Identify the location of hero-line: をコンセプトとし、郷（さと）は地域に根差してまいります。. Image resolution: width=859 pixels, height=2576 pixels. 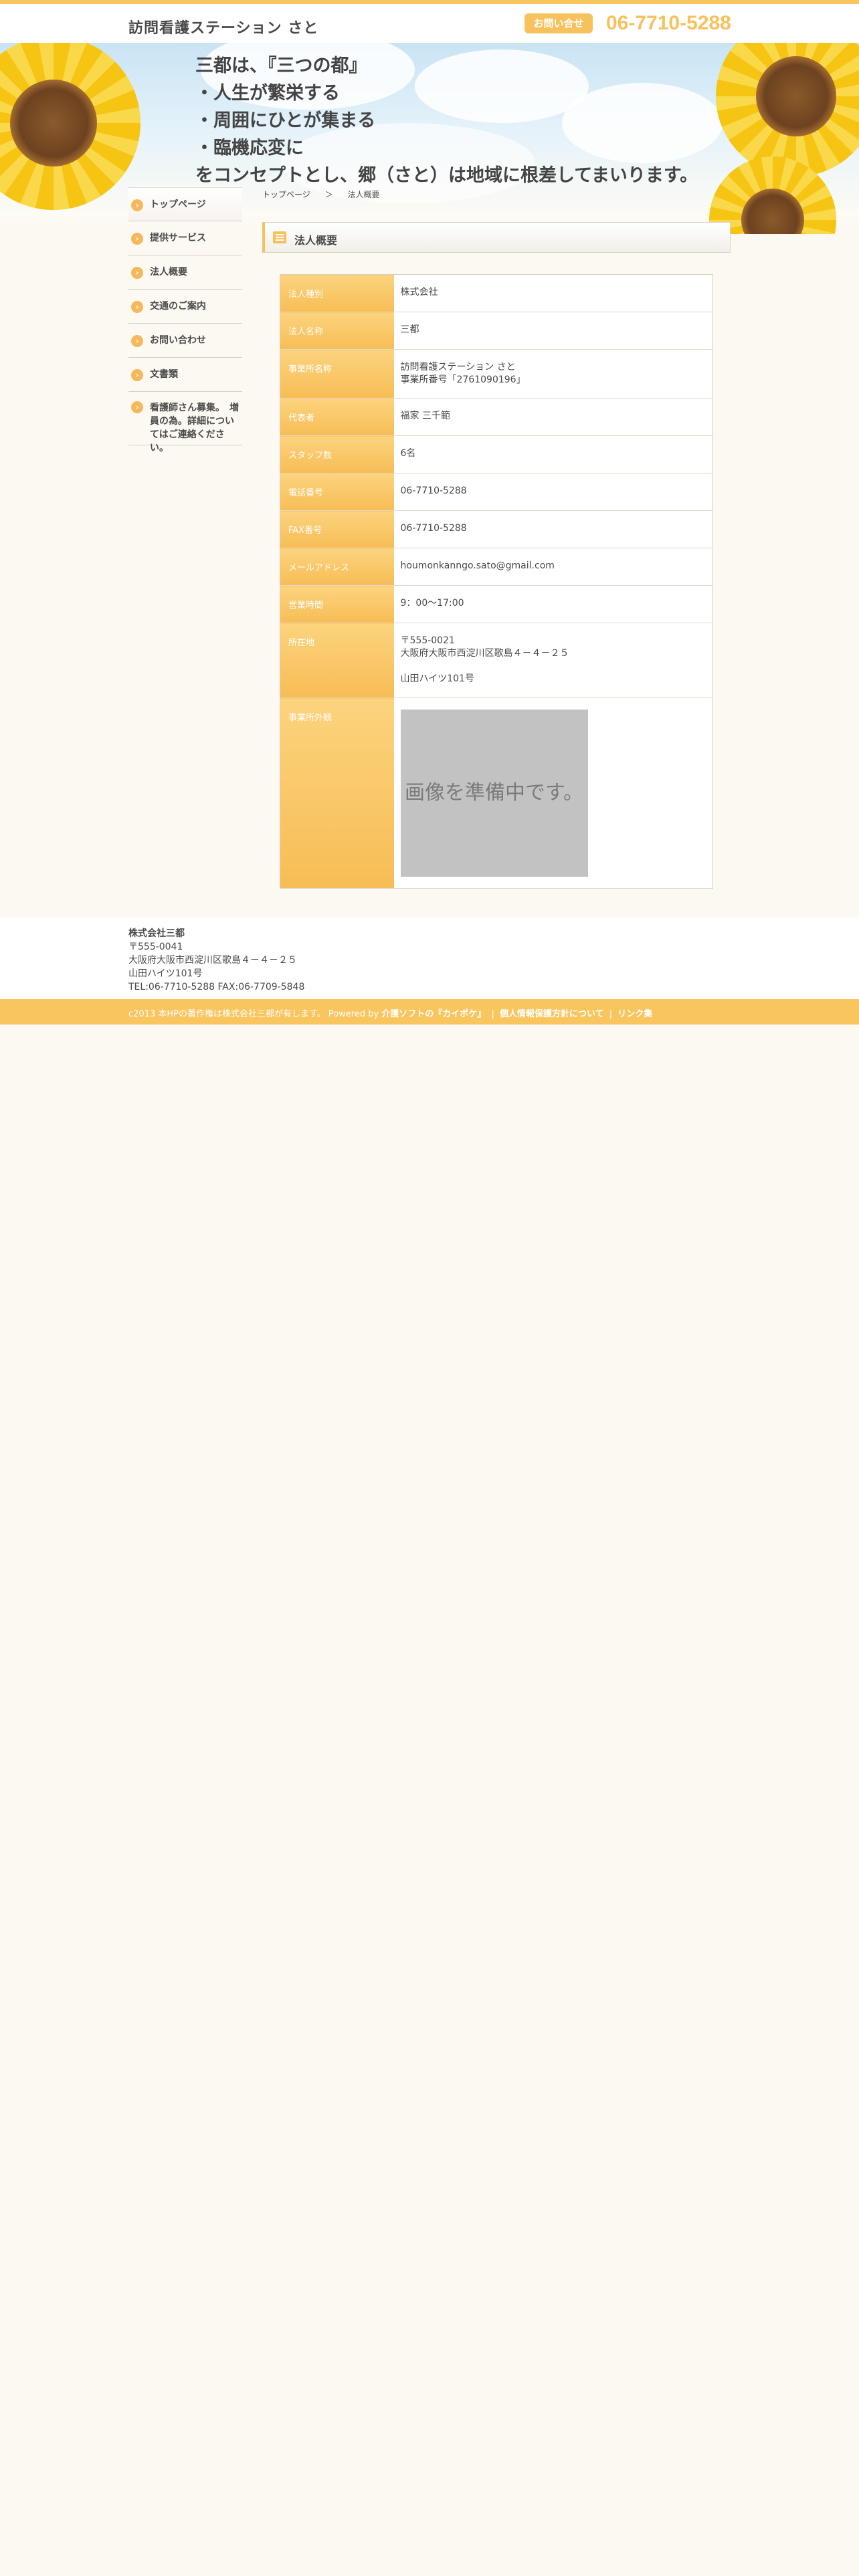
(446, 175).